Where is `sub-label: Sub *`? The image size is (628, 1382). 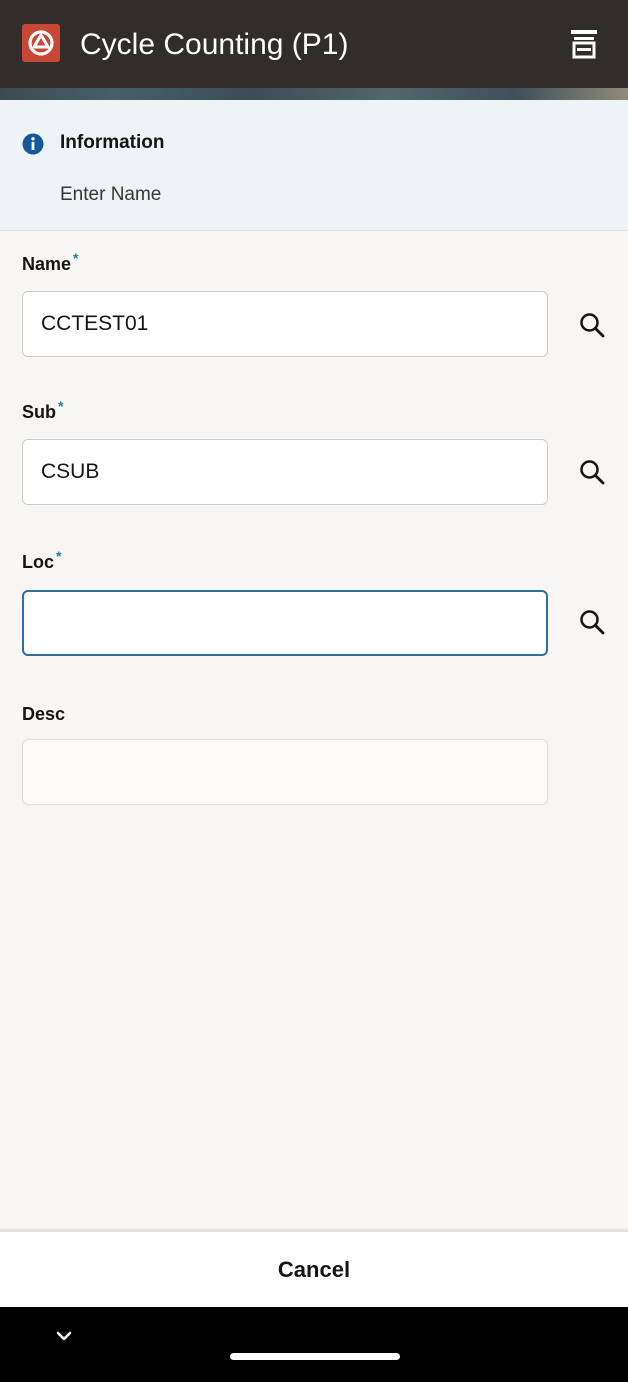
sub-label: Sub * is located at coordinates (42, 410).